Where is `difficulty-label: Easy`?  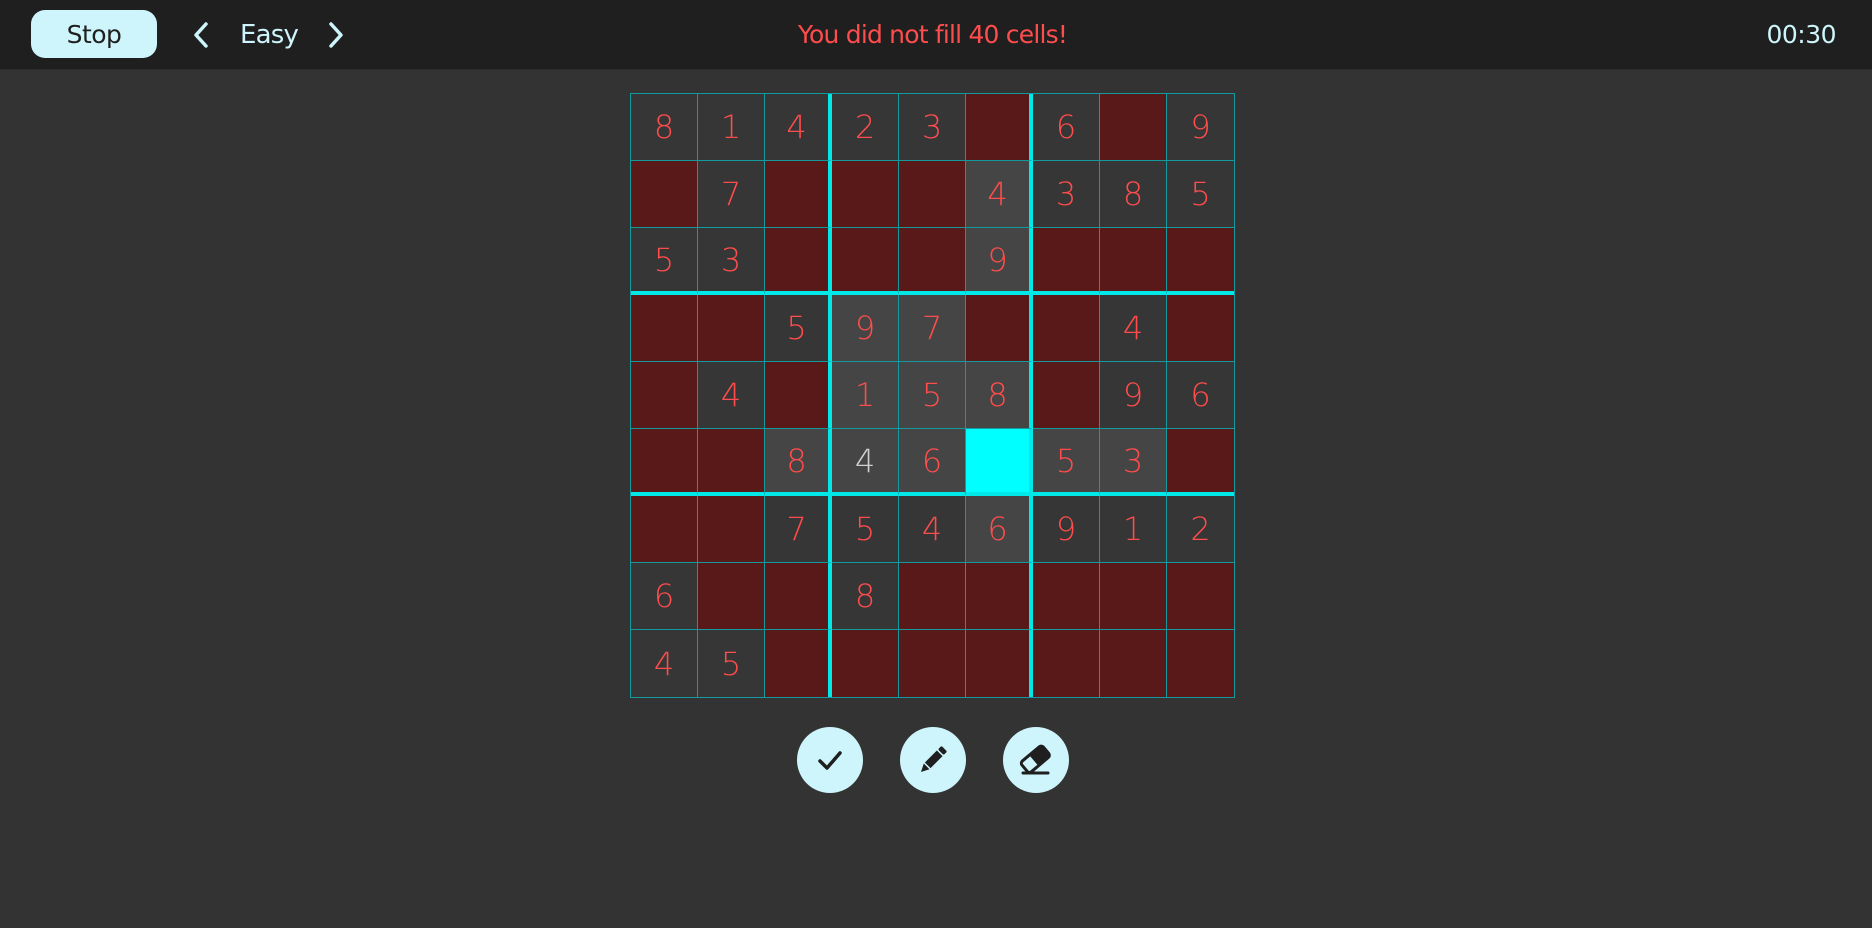 difficulty-label: Easy is located at coordinates (269, 35).